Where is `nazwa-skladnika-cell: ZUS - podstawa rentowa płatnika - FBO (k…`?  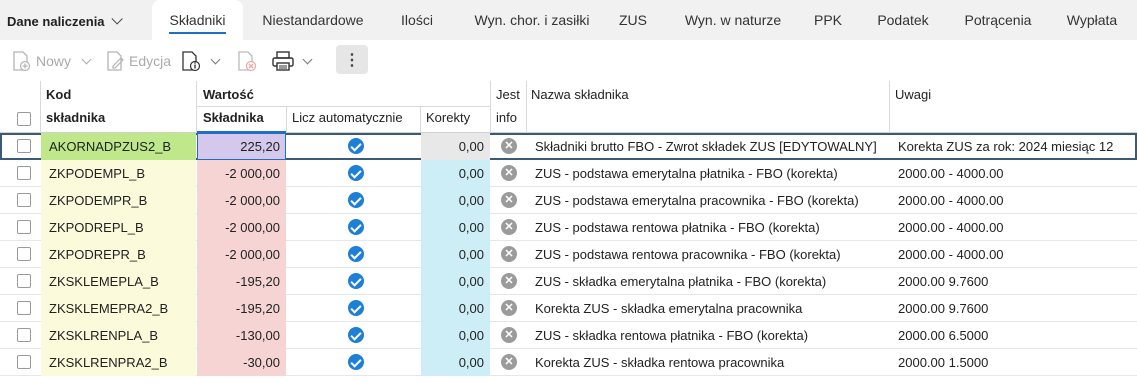
nazwa-skladnika-cell: ZUS - podstawa rentowa płatnika - FBO (k… is located at coordinates (708, 227).